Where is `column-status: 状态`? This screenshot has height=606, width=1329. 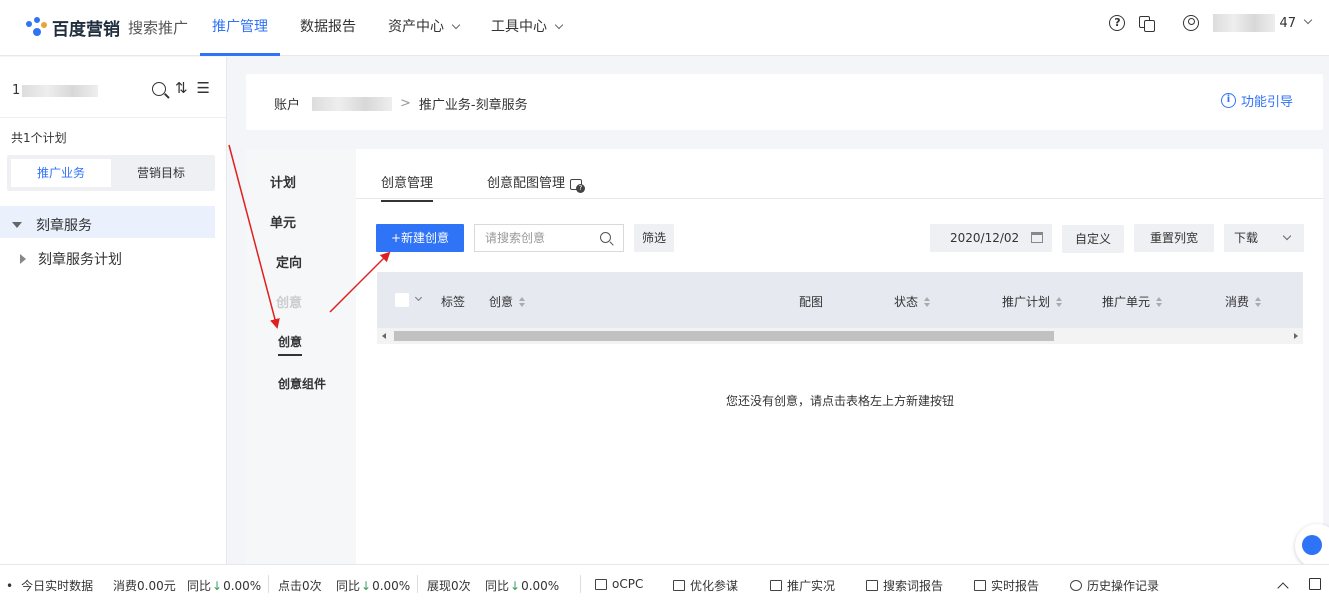 column-status: 状态 is located at coordinates (912, 301).